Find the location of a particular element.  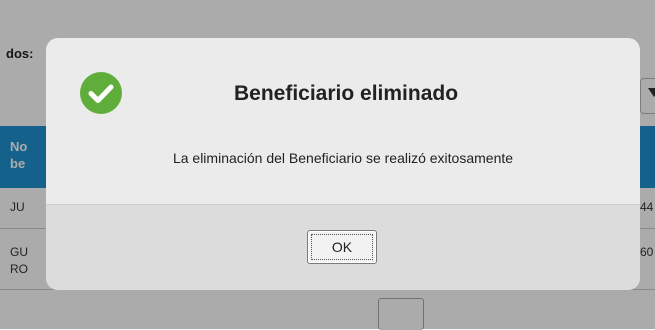

dialog-title: Beneficiario eliminado is located at coordinates (346, 93).